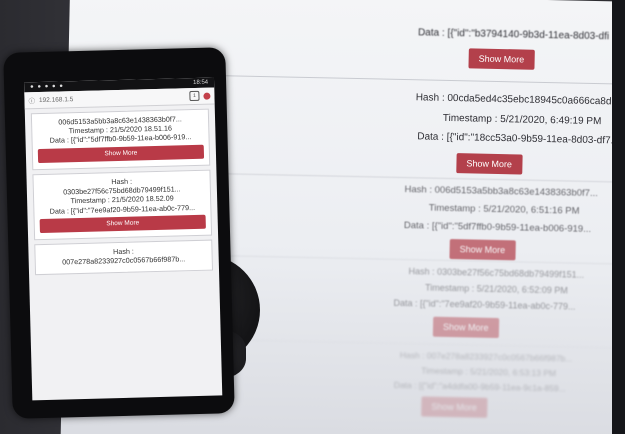 The image size is (625, 434). What do you see at coordinates (194, 96) in the screenshot?
I see `tab-count-icon: 1` at bounding box center [194, 96].